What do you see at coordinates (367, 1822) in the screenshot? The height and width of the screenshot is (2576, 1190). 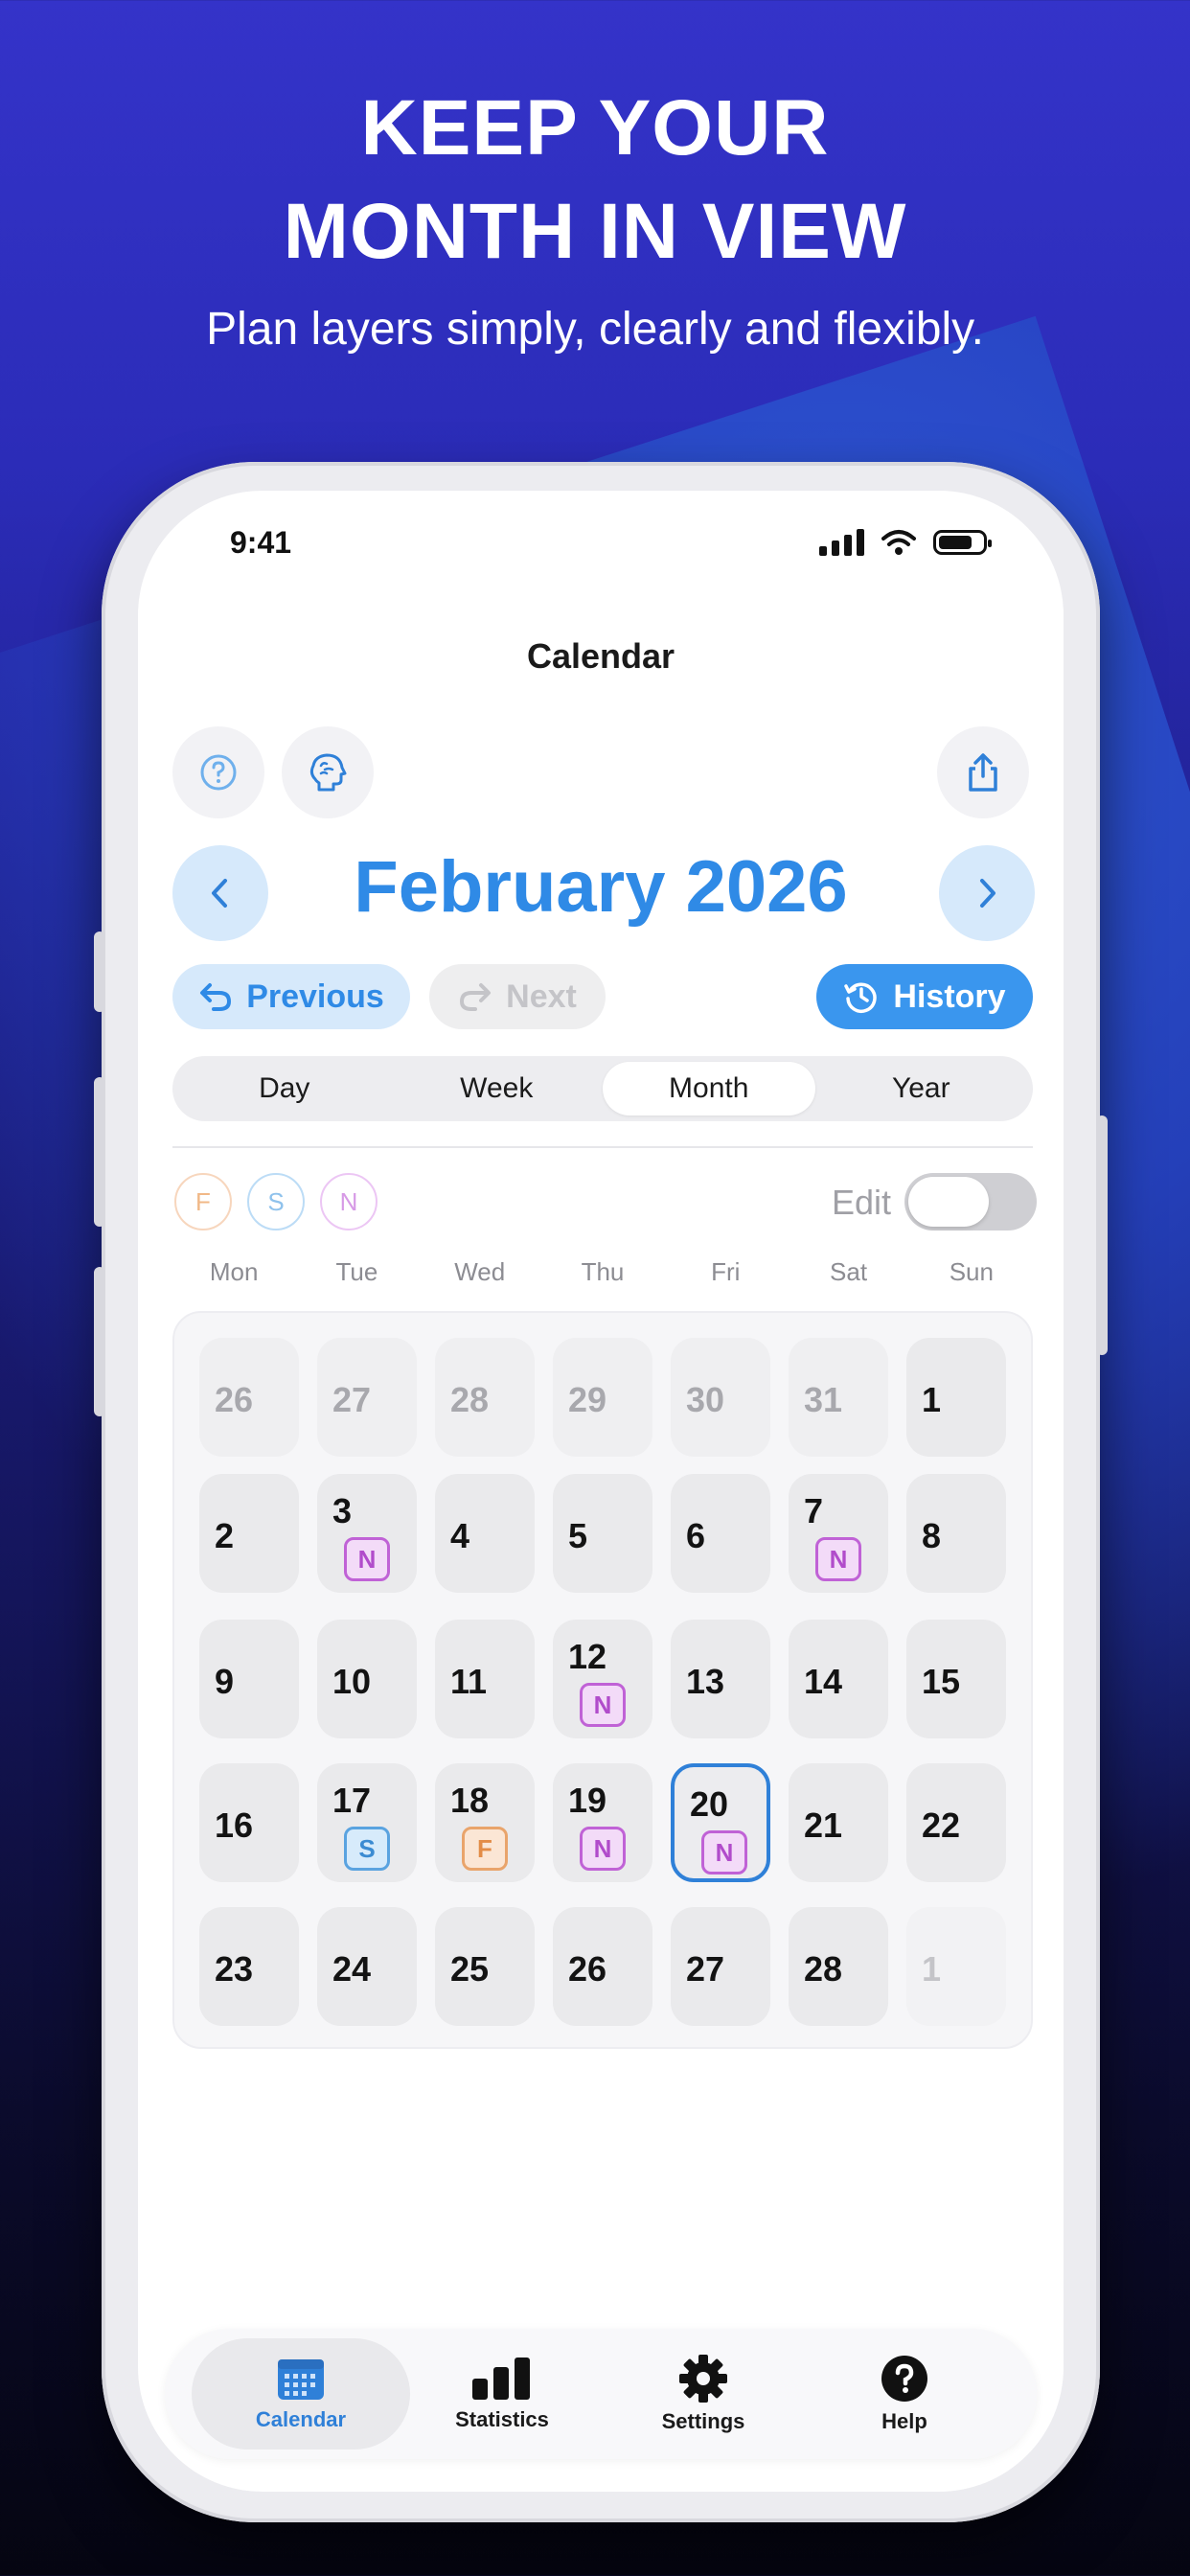 I see `calendar-day: 17 S` at bounding box center [367, 1822].